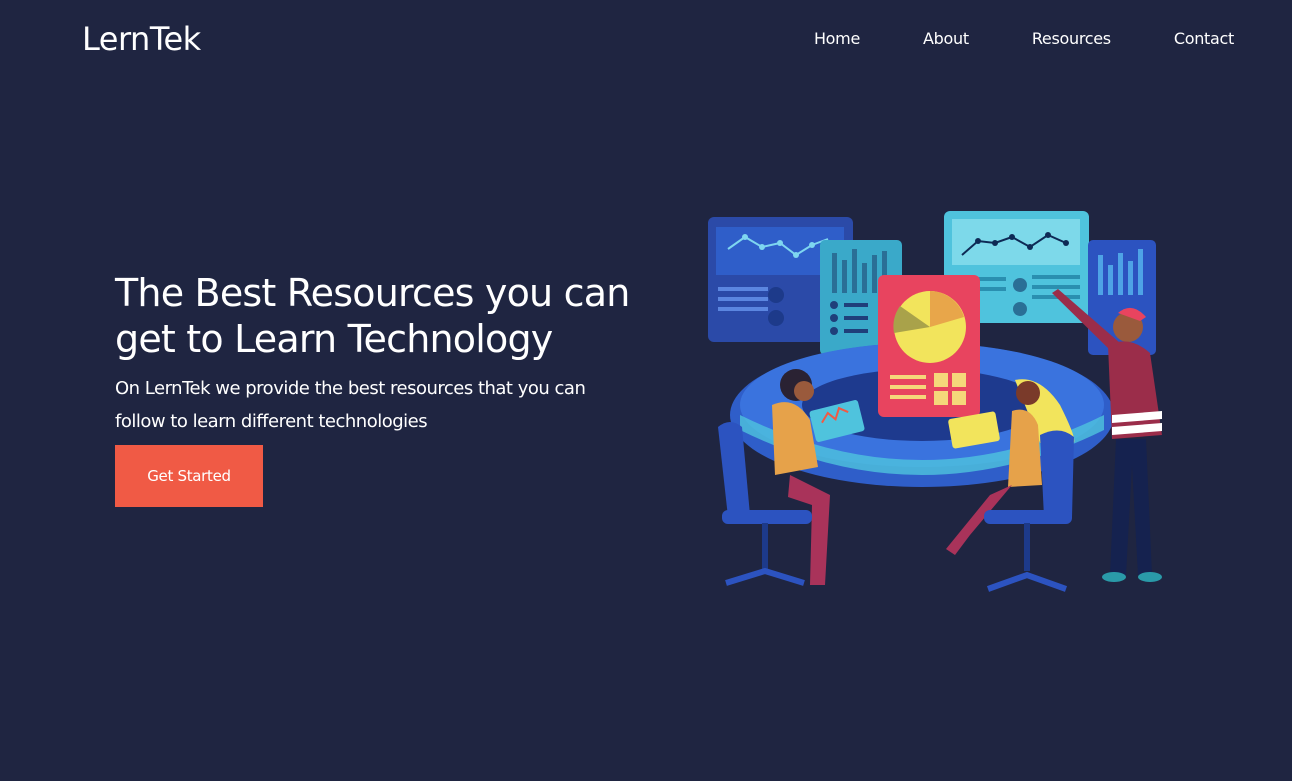  I want to click on main-nav: Home About Resources Contact, so click(992, 38).